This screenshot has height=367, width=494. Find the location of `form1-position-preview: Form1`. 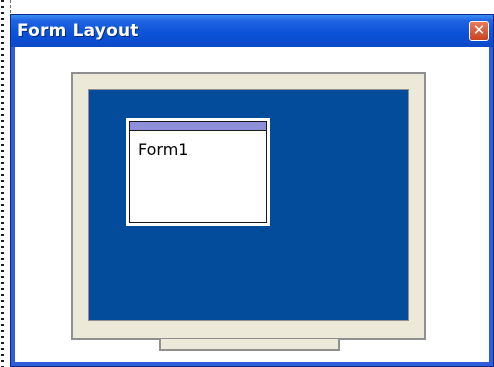

form1-position-preview: Form1 is located at coordinates (198, 172).